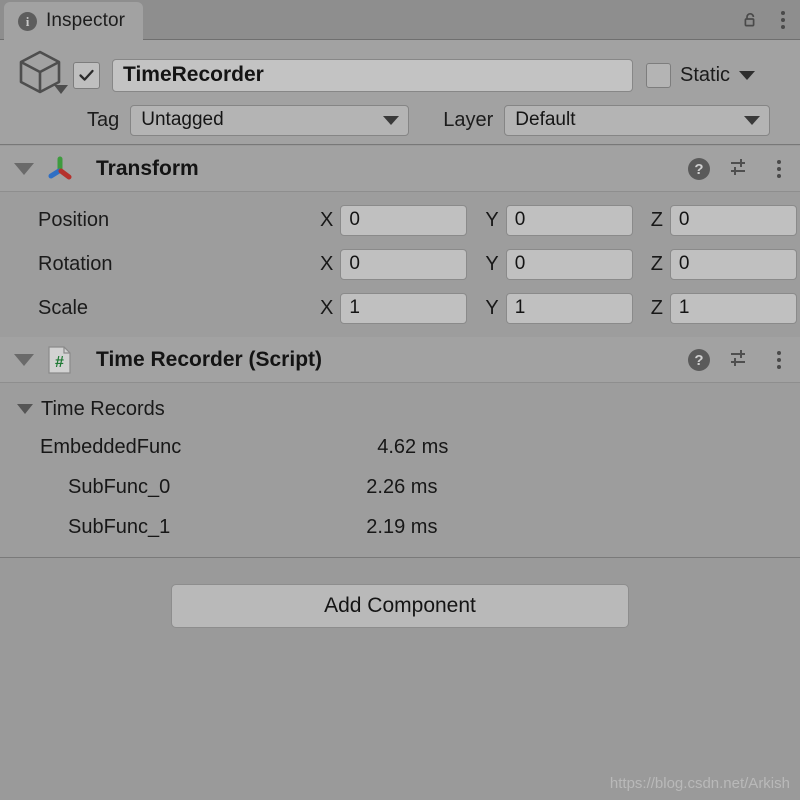  Describe the element at coordinates (182, 119) in the screenshot. I see `tag-value: Untagged` at that location.